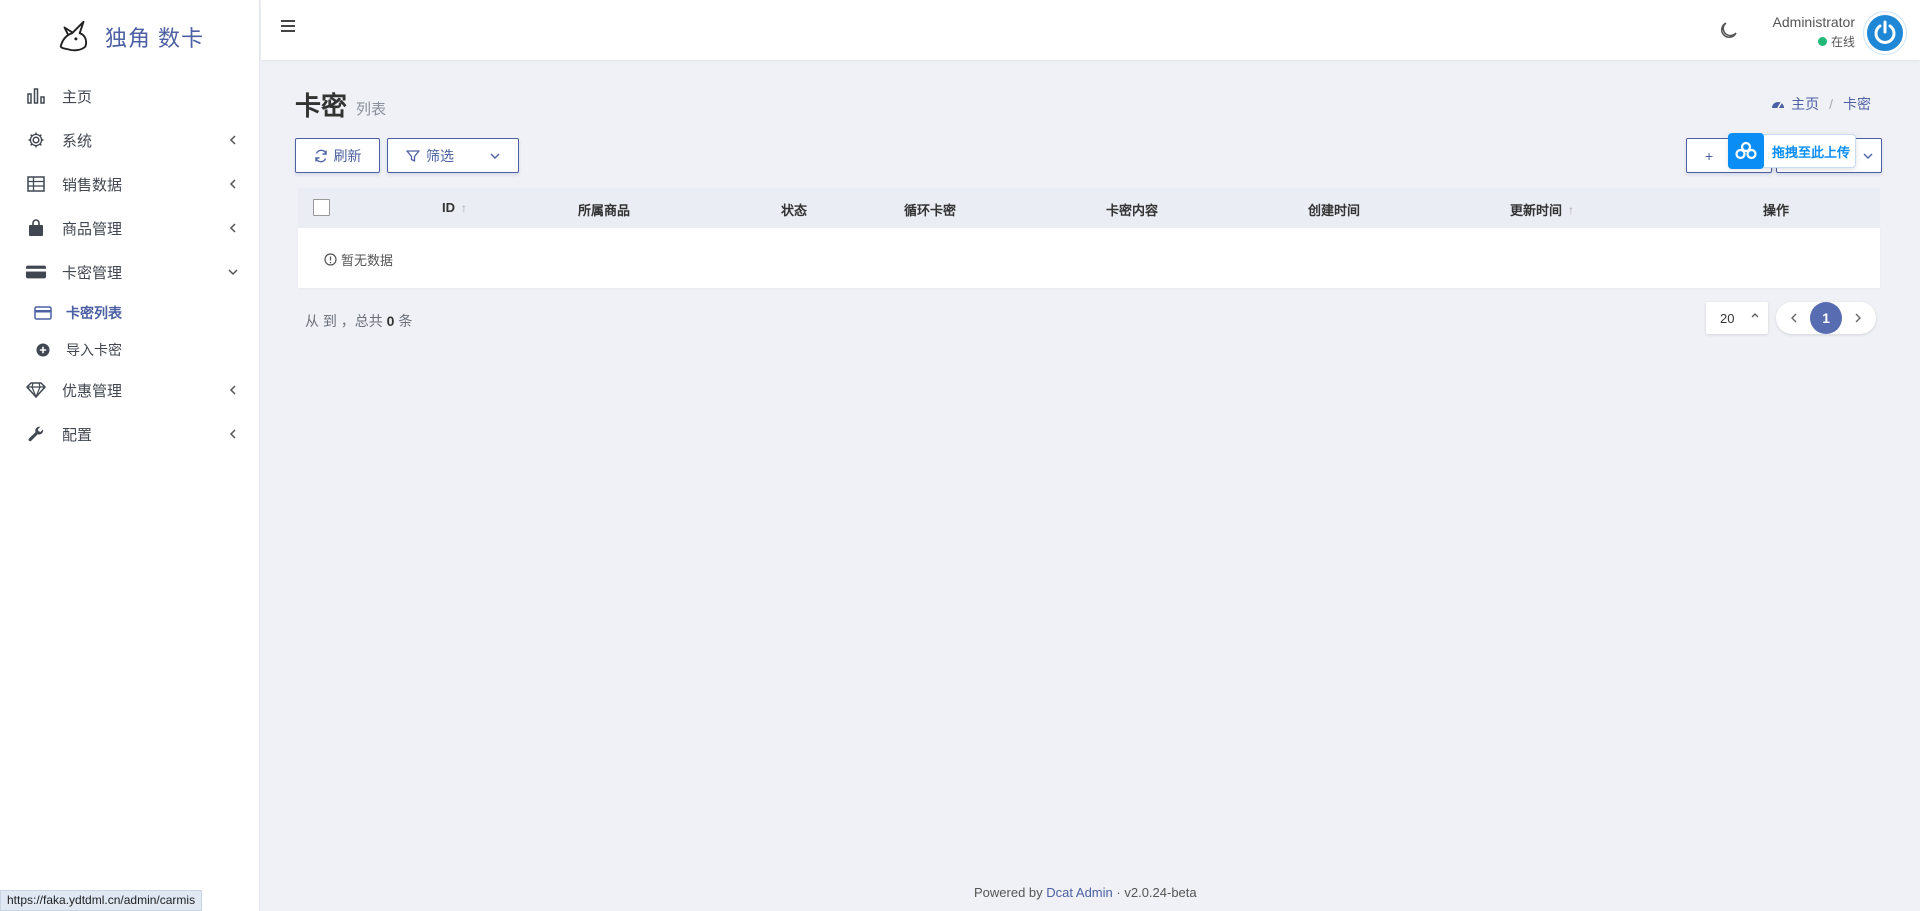 The image size is (1920, 911). Describe the element at coordinates (1776, 209) in the screenshot. I see `column-header-actions: 操作` at that location.